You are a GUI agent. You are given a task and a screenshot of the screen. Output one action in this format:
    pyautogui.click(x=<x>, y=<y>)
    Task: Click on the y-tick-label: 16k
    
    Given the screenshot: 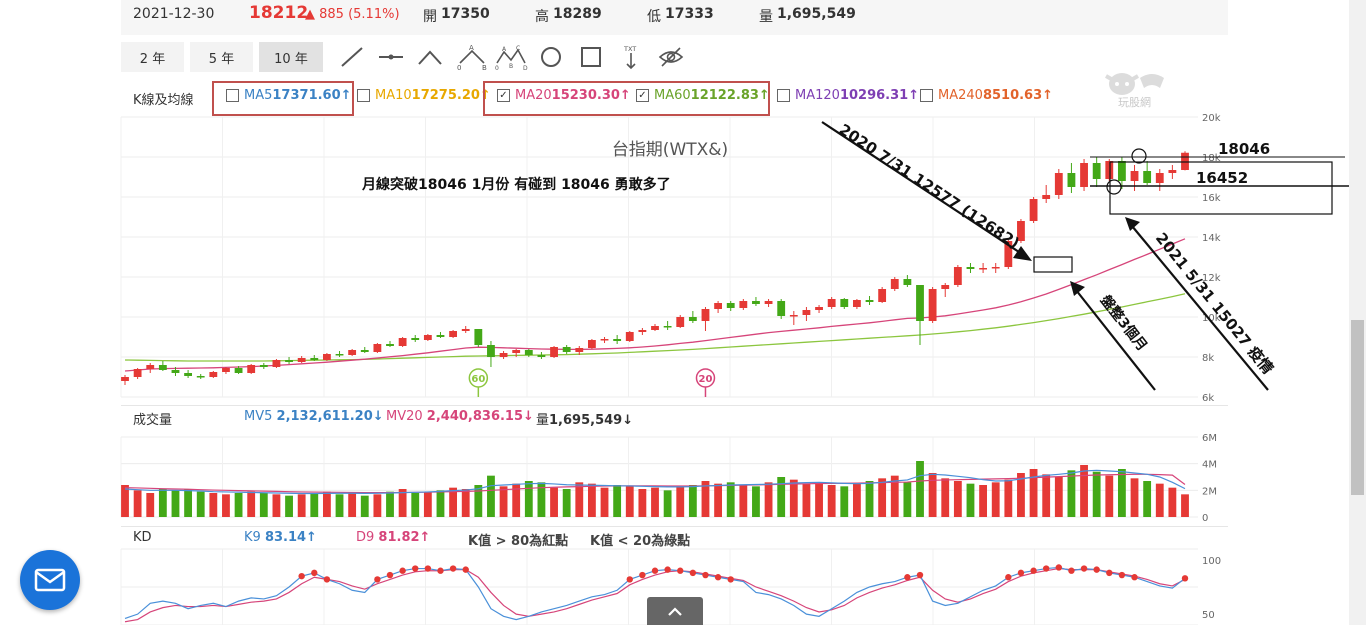 What is the action you would take?
    pyautogui.click(x=1211, y=198)
    